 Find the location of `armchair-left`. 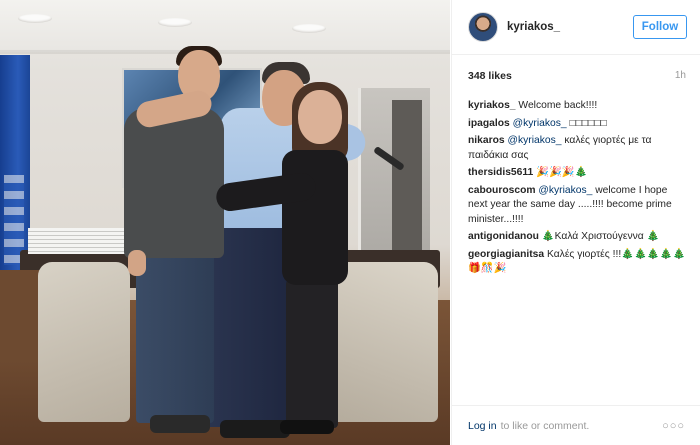

armchair-left is located at coordinates (84, 342).